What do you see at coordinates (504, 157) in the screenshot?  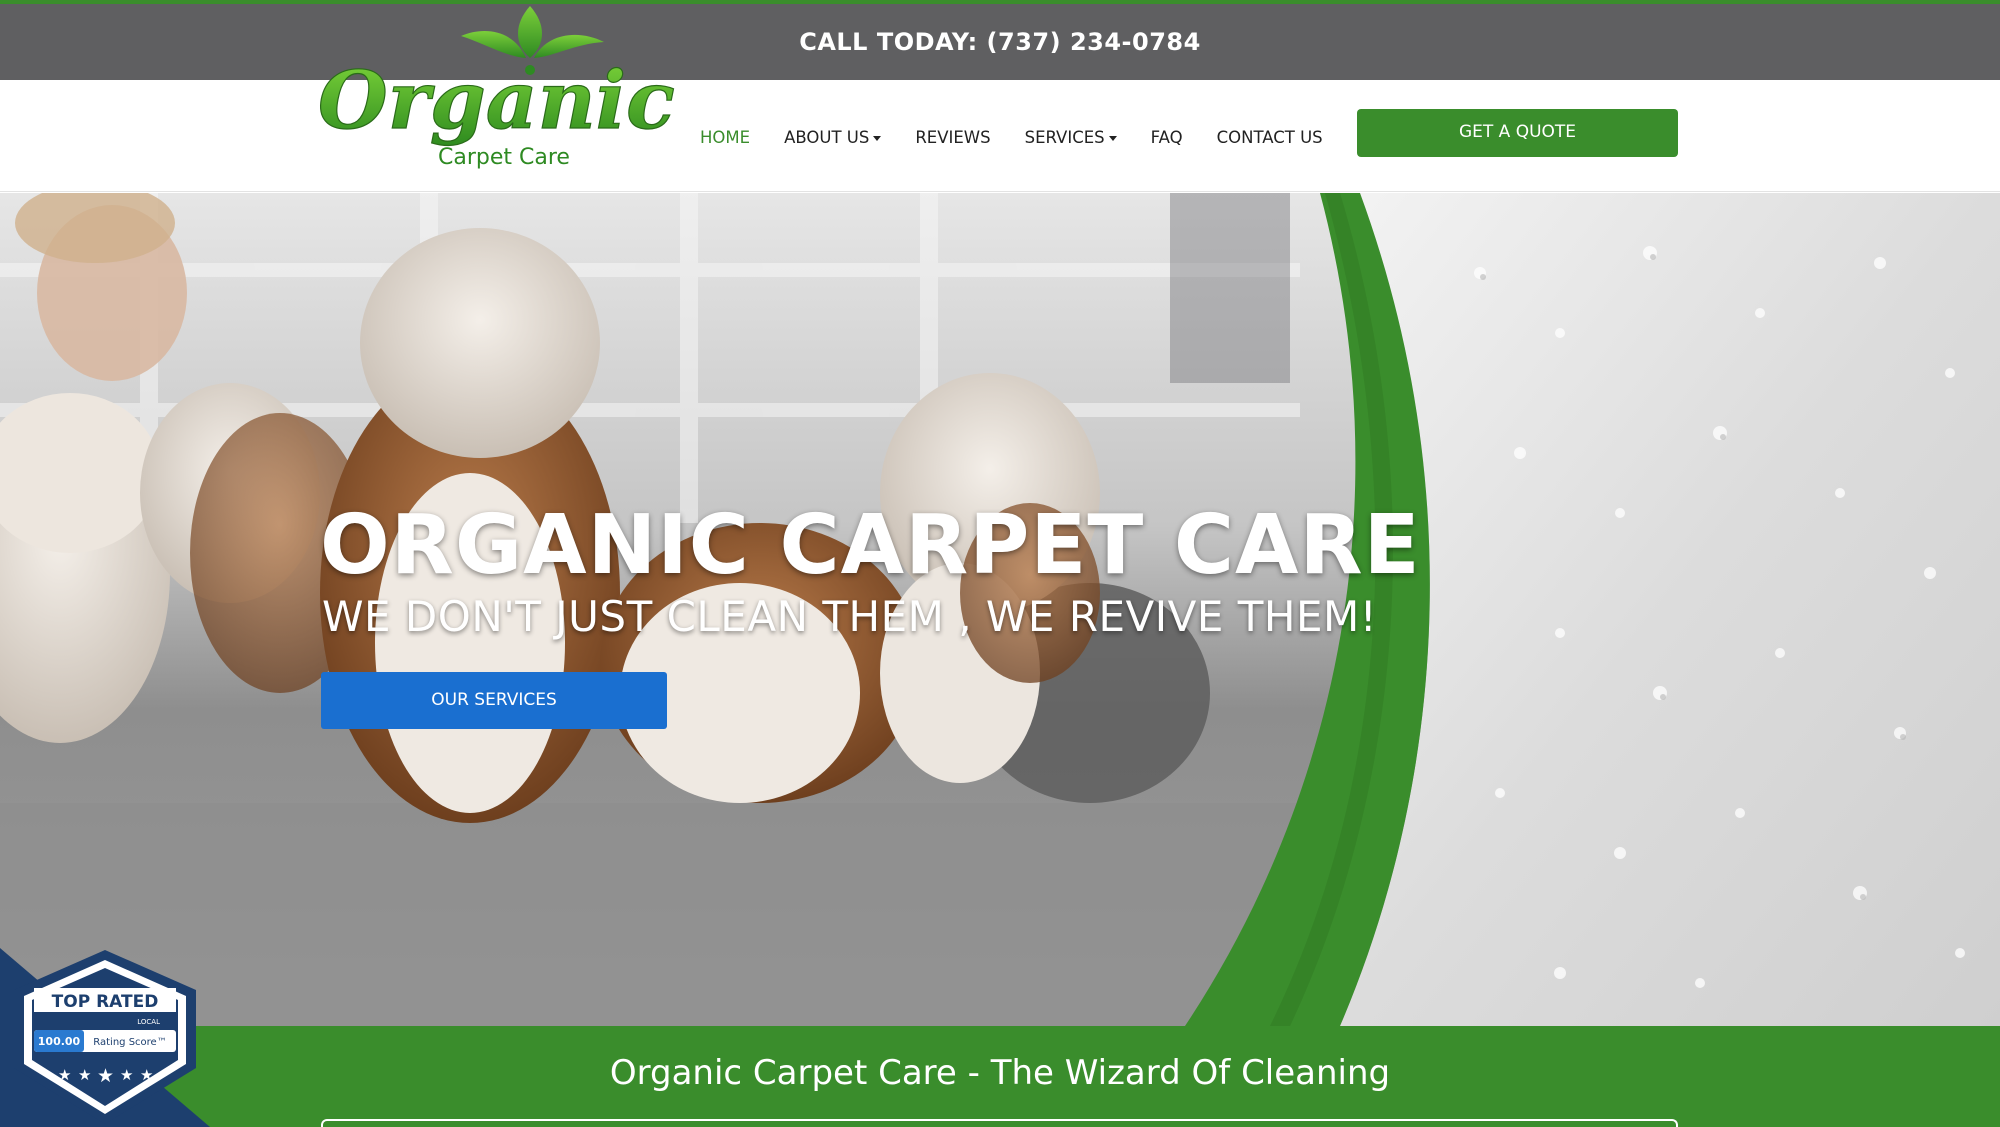 I see `logo-tagline: Carpet Care` at bounding box center [504, 157].